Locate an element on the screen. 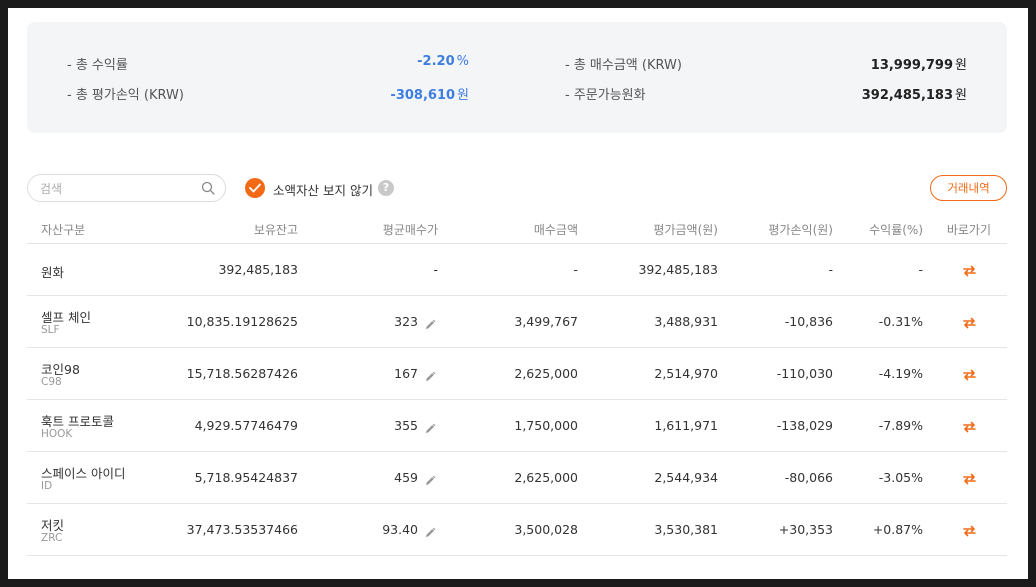 This screenshot has height=587, width=1036. search-input is located at coordinates (115, 189).